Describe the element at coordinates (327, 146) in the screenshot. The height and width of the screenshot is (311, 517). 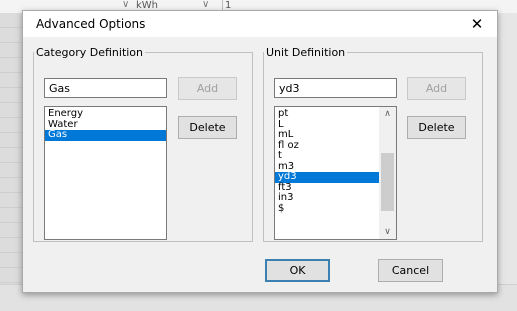
I see `unit-list-item: fl oz` at that location.